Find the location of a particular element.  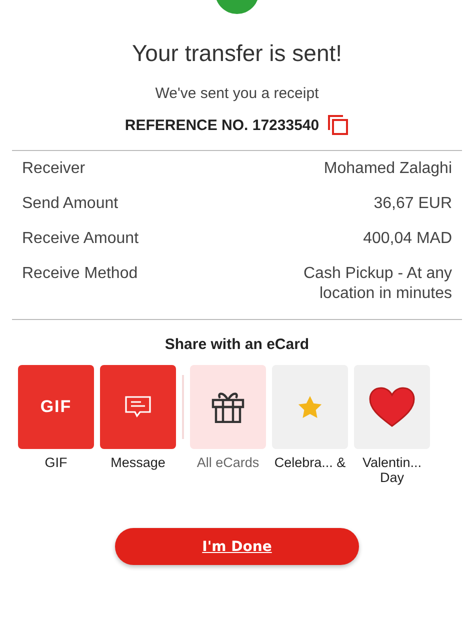

message-icon is located at coordinates (138, 407).